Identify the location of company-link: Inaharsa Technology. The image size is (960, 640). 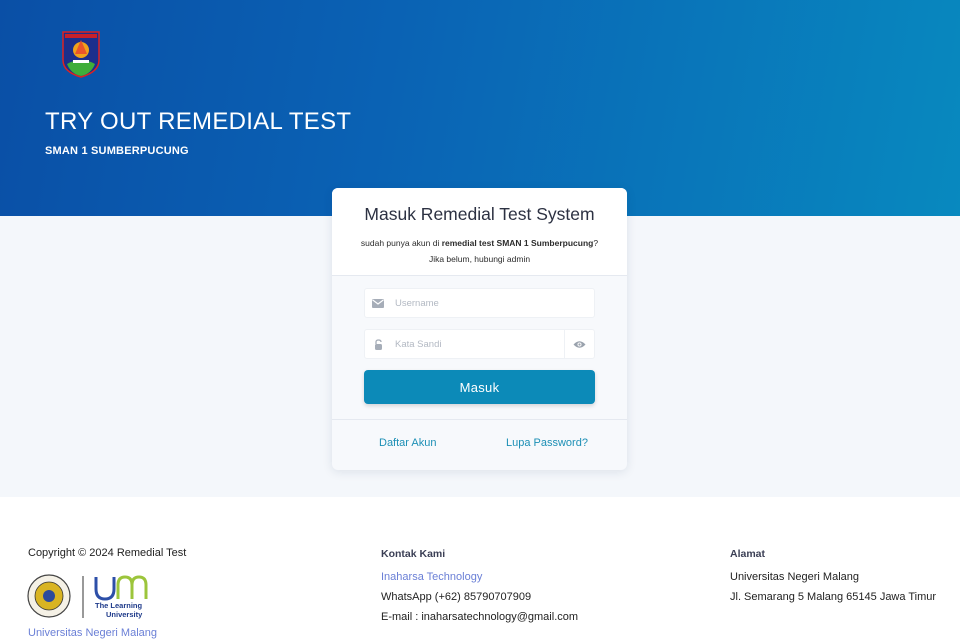
(431, 577).